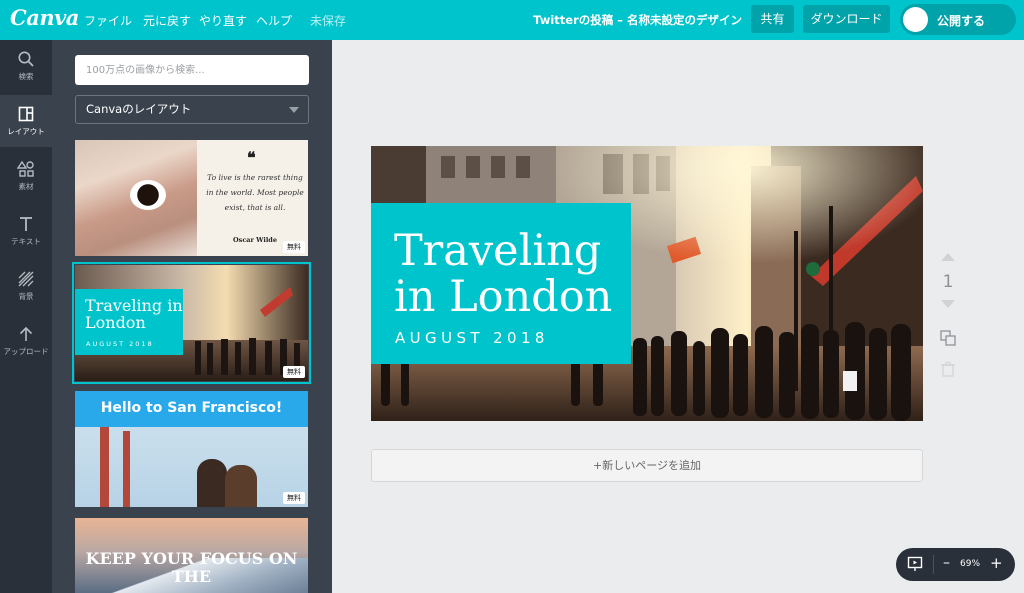 This screenshot has height=593, width=1024. I want to click on menu-help: ヘルプ, so click(274, 20).